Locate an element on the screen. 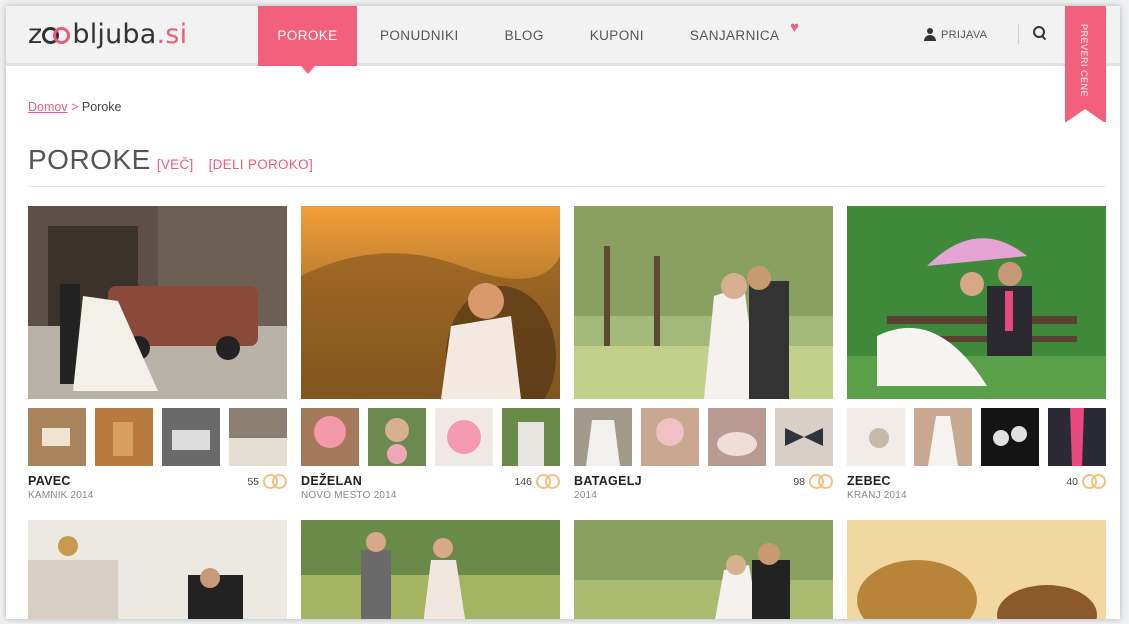  photo-count: 40 is located at coordinates (1086, 482).